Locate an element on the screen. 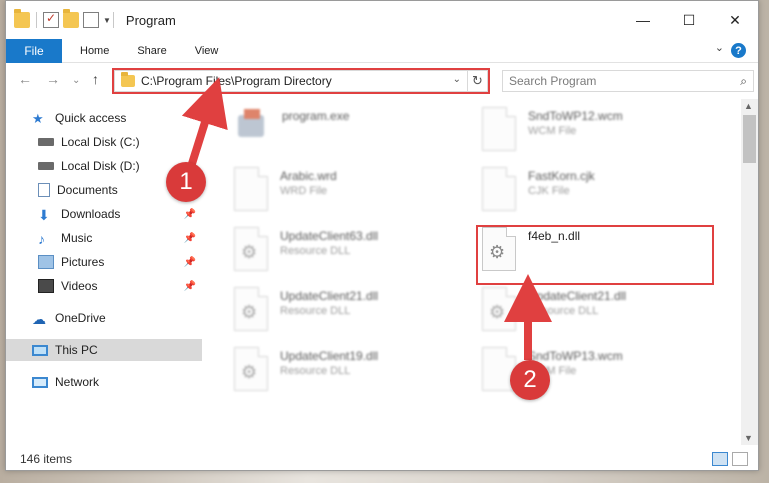 This screenshot has height=483, width=769. arrow-to-address-bar is located at coordinates (204, 124).